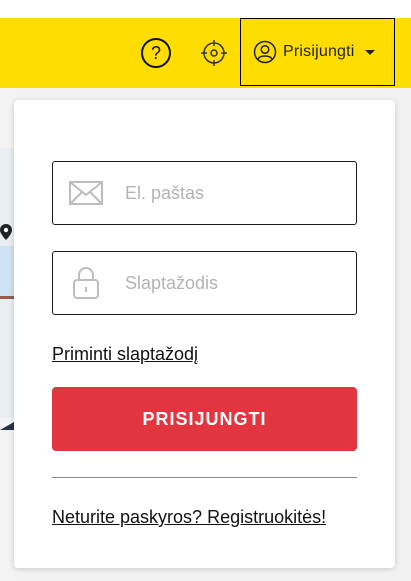  Describe the element at coordinates (204, 477) in the screenshot. I see `divider` at that location.